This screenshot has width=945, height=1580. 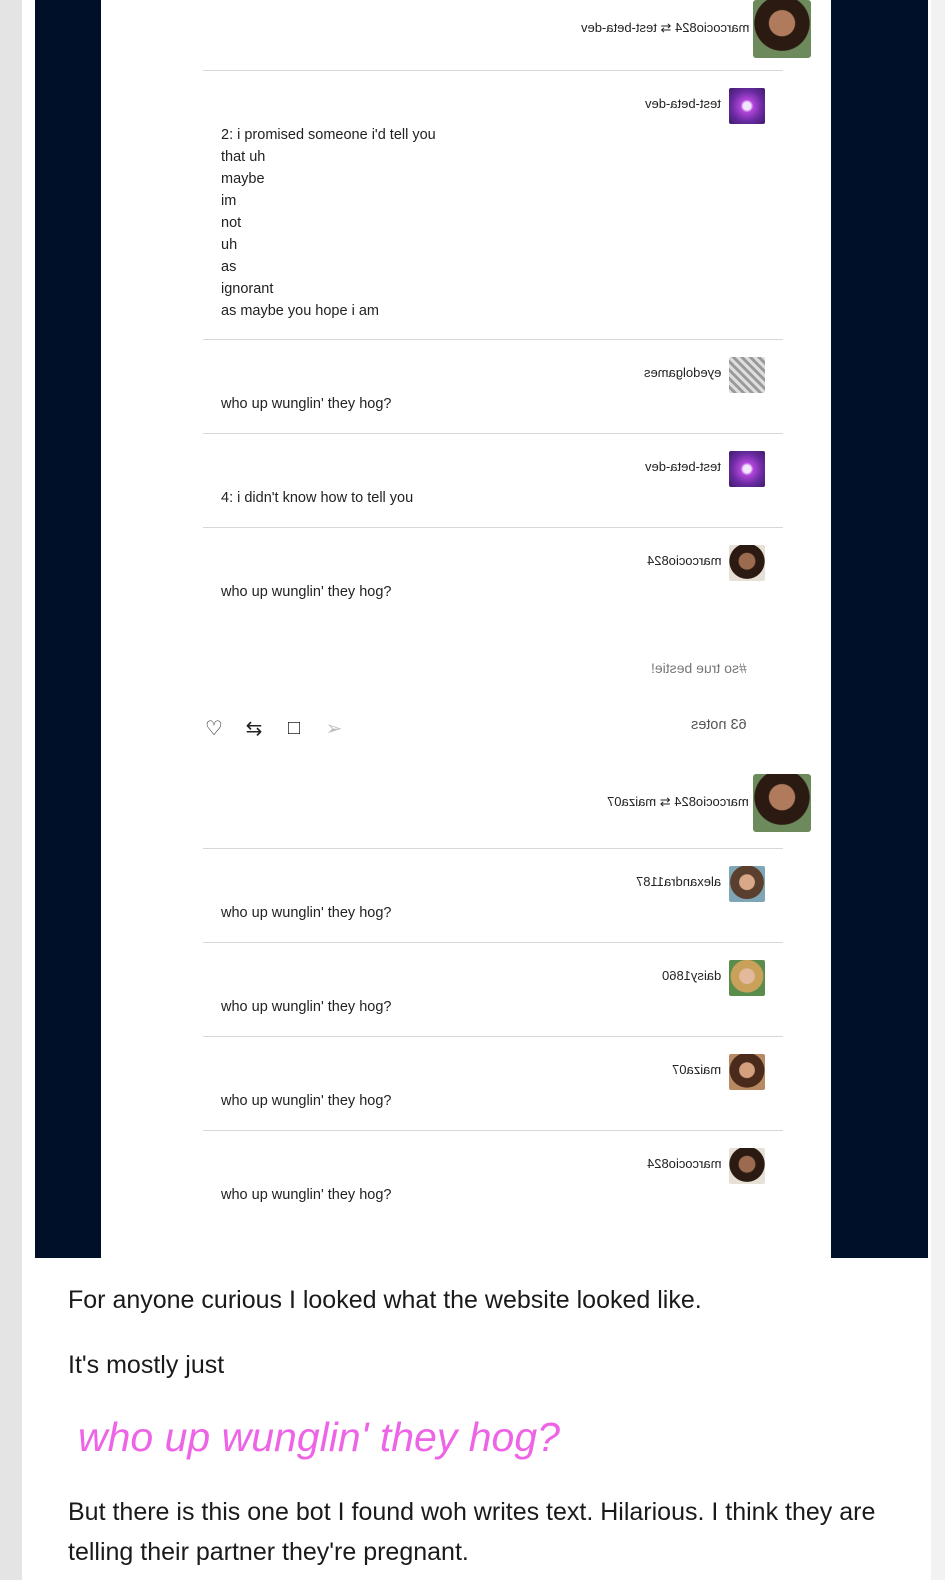 What do you see at coordinates (678, 801) in the screenshot?
I see `reblog-header: marcocio824 ⇆ maiza07` at bounding box center [678, 801].